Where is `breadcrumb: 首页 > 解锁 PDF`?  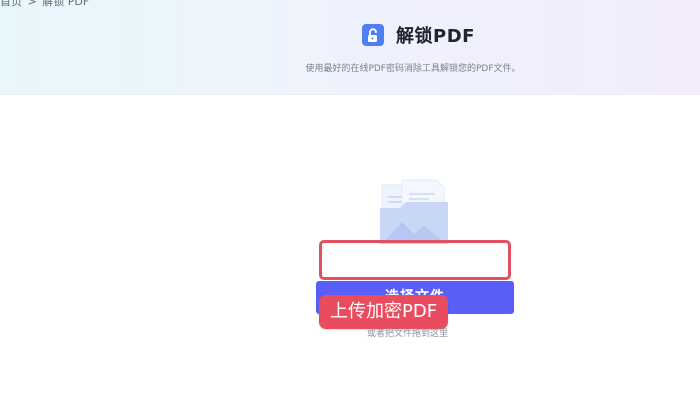 breadcrumb: 首页 > 解锁 PDF is located at coordinates (44, 4).